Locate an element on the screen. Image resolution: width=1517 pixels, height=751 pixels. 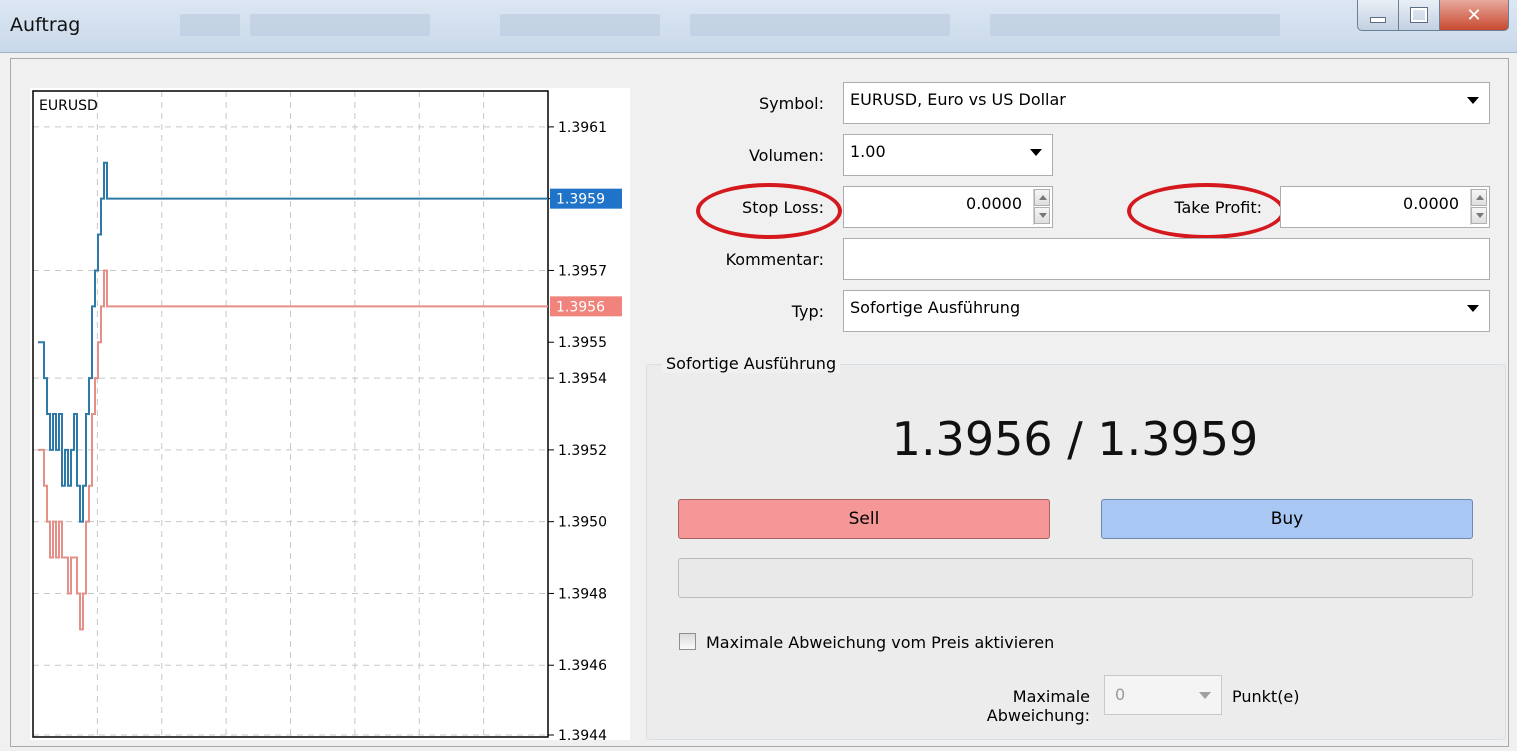
close-button: ✕ is located at coordinates (1474, 15).